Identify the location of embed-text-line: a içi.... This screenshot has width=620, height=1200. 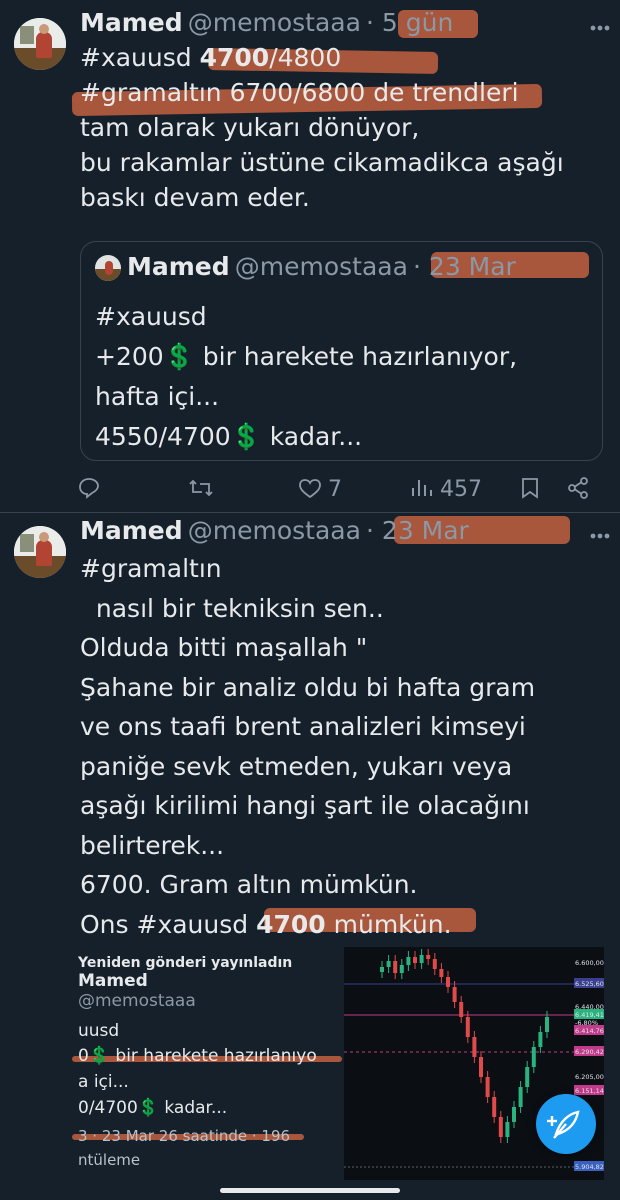
(103, 1082).